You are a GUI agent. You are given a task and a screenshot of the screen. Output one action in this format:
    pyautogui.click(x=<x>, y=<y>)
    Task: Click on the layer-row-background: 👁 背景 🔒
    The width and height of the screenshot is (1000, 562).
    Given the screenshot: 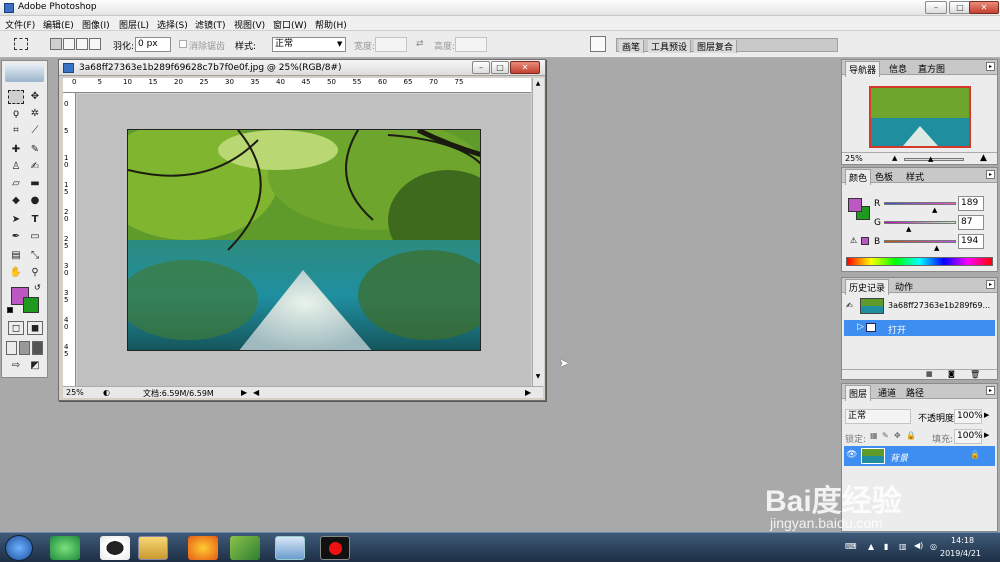 What is the action you would take?
    pyautogui.click(x=919, y=456)
    